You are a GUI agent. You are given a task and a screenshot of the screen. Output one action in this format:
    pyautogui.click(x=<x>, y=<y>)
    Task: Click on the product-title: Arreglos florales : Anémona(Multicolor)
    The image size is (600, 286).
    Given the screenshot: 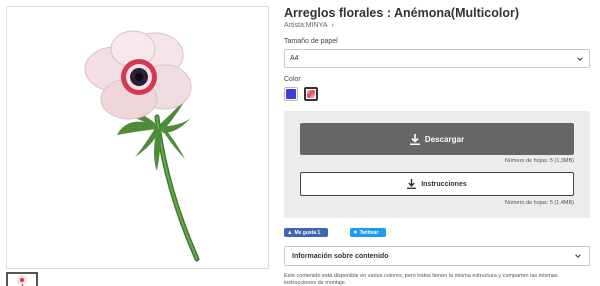 What is the action you would take?
    pyautogui.click(x=401, y=13)
    